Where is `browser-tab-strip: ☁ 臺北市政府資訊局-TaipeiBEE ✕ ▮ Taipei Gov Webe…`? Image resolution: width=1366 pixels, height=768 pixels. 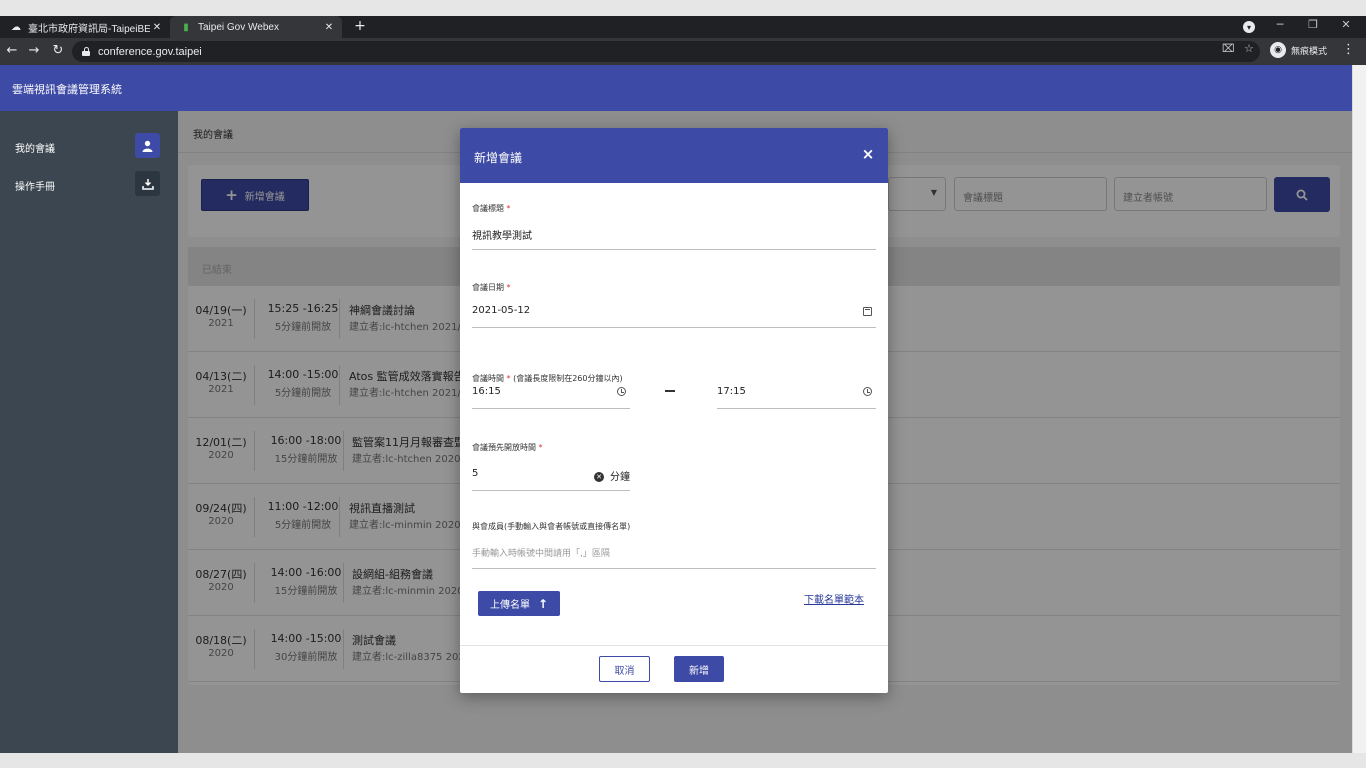 browser-tab-strip: ☁ 臺北市政府資訊局-TaipeiBEE ✕ ▮ Taipei Gov Webe… is located at coordinates (683, 27).